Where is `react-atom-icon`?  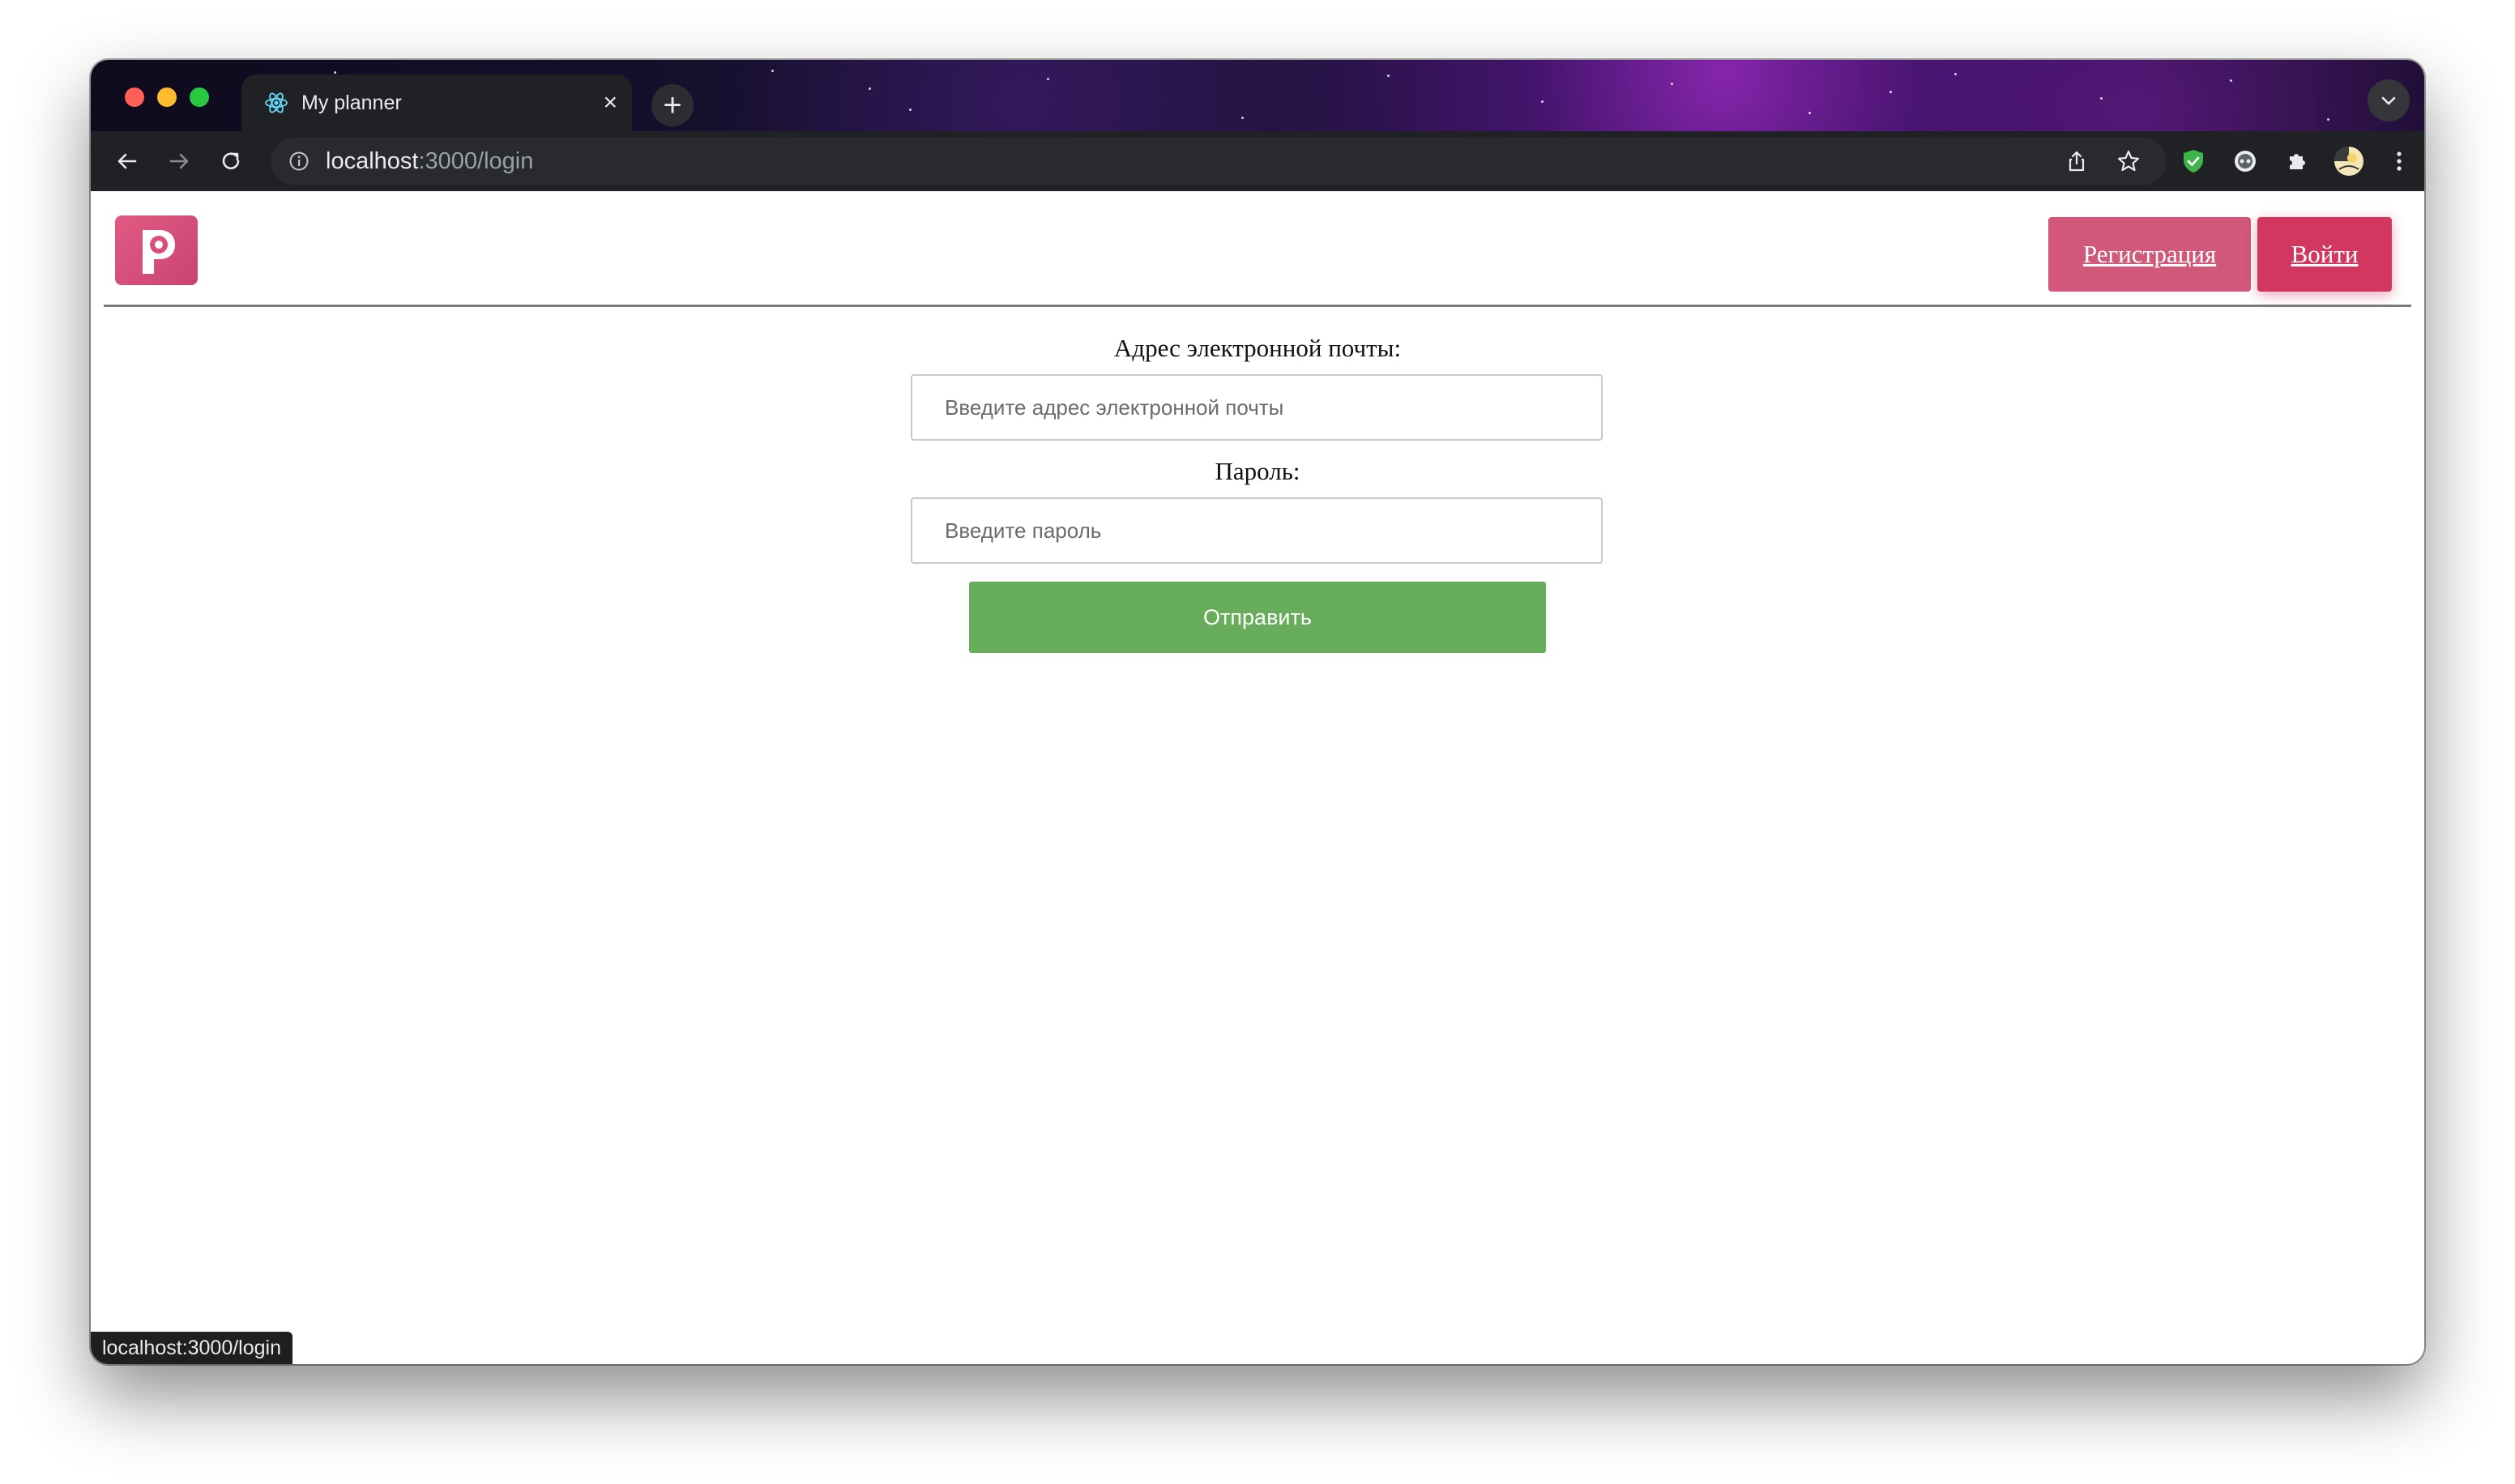
react-atom-icon is located at coordinates (276, 103).